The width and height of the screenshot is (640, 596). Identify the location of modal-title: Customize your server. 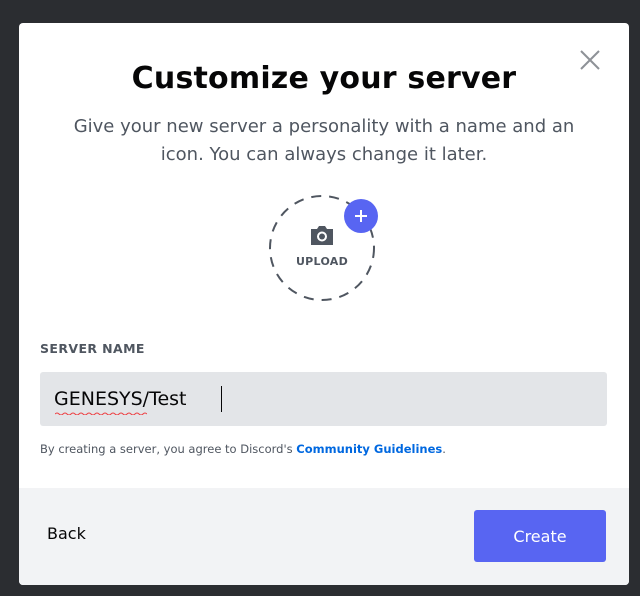
(324, 78).